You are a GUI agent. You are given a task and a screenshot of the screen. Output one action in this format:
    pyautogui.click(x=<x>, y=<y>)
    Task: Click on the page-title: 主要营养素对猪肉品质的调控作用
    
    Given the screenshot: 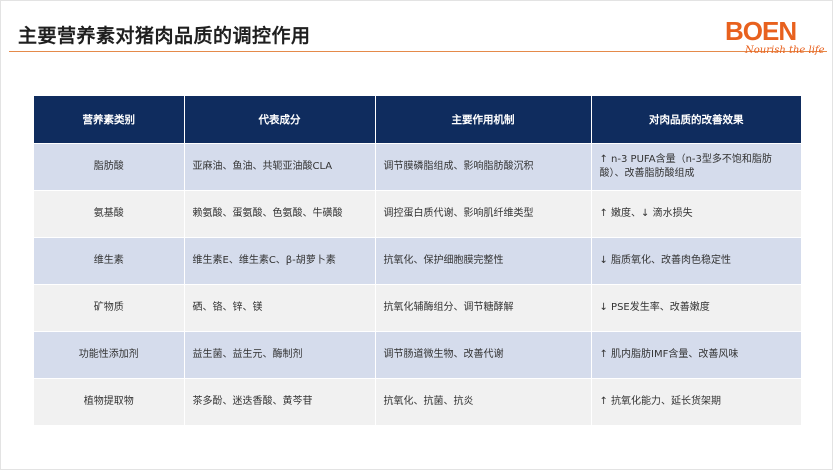 What is the action you would take?
    pyautogui.click(x=164, y=36)
    